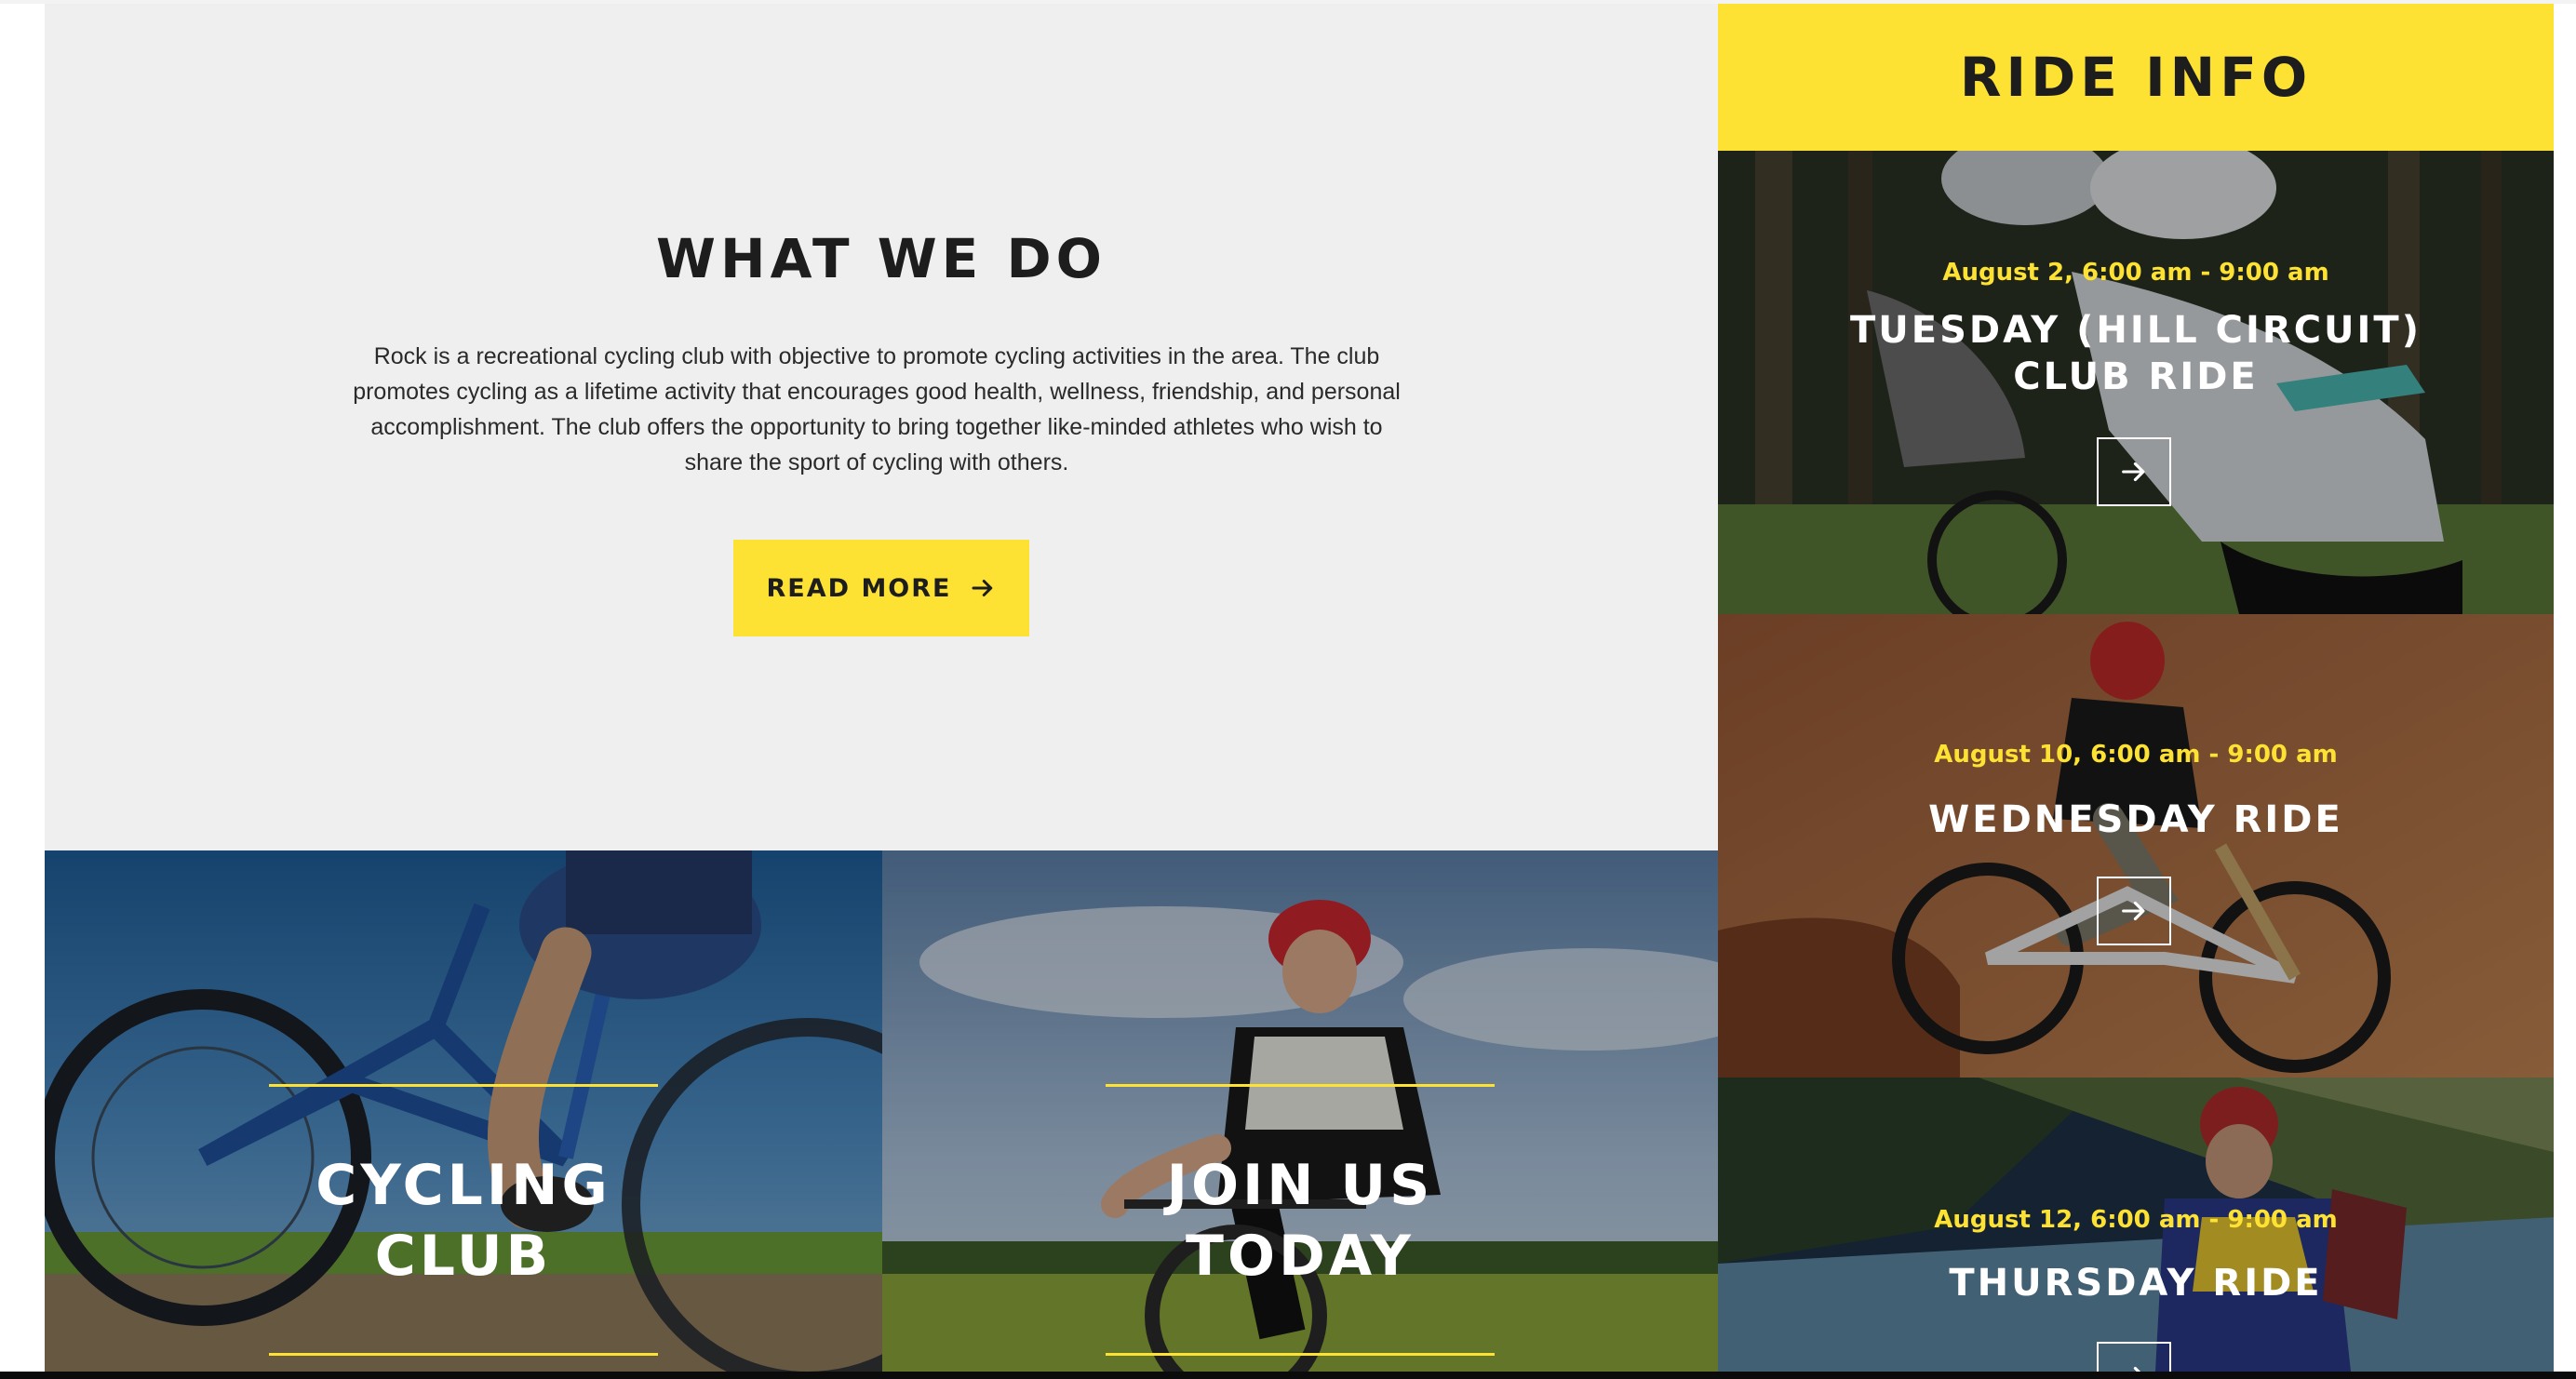  I want to click on ride-name-line1: TUESDAY (HILL CIRCUIT), so click(2136, 330).